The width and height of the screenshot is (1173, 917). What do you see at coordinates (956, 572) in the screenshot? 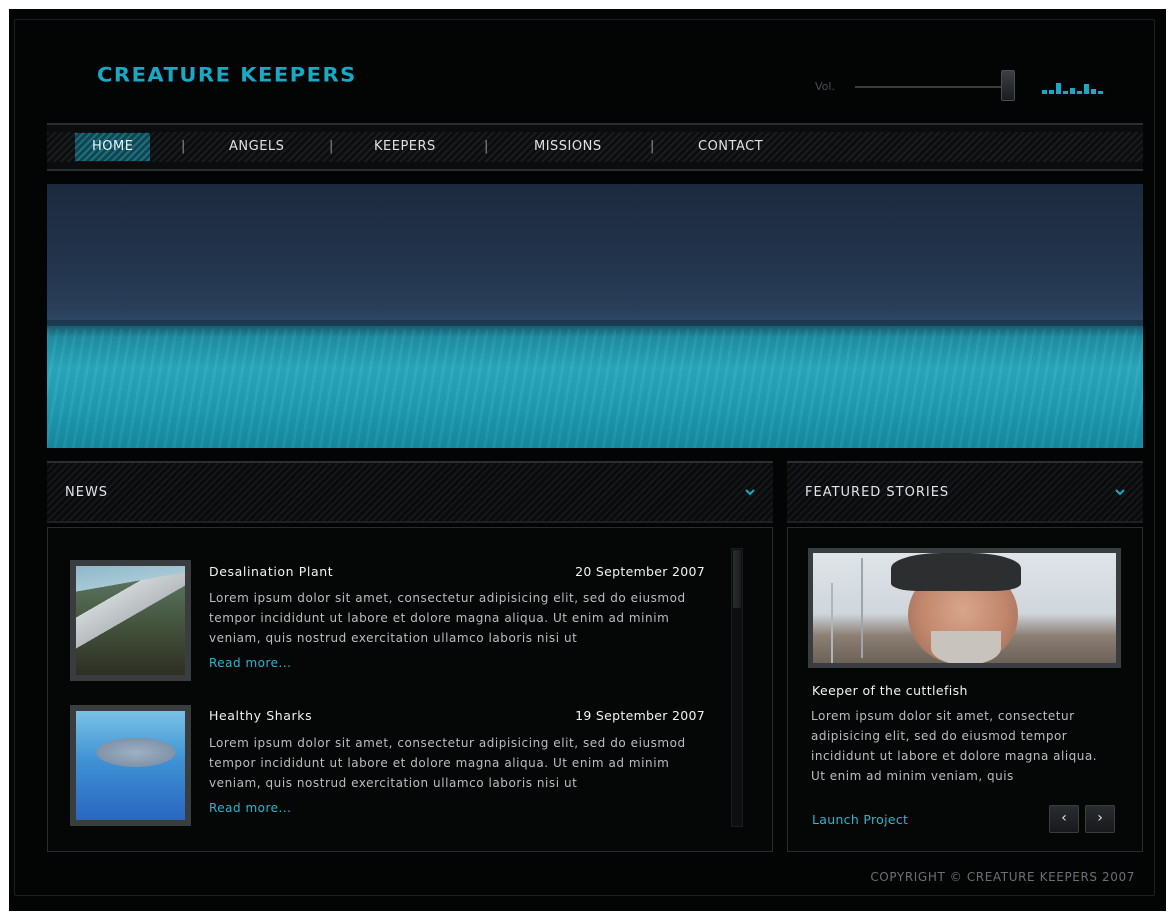
I see `keeper-cap` at bounding box center [956, 572].